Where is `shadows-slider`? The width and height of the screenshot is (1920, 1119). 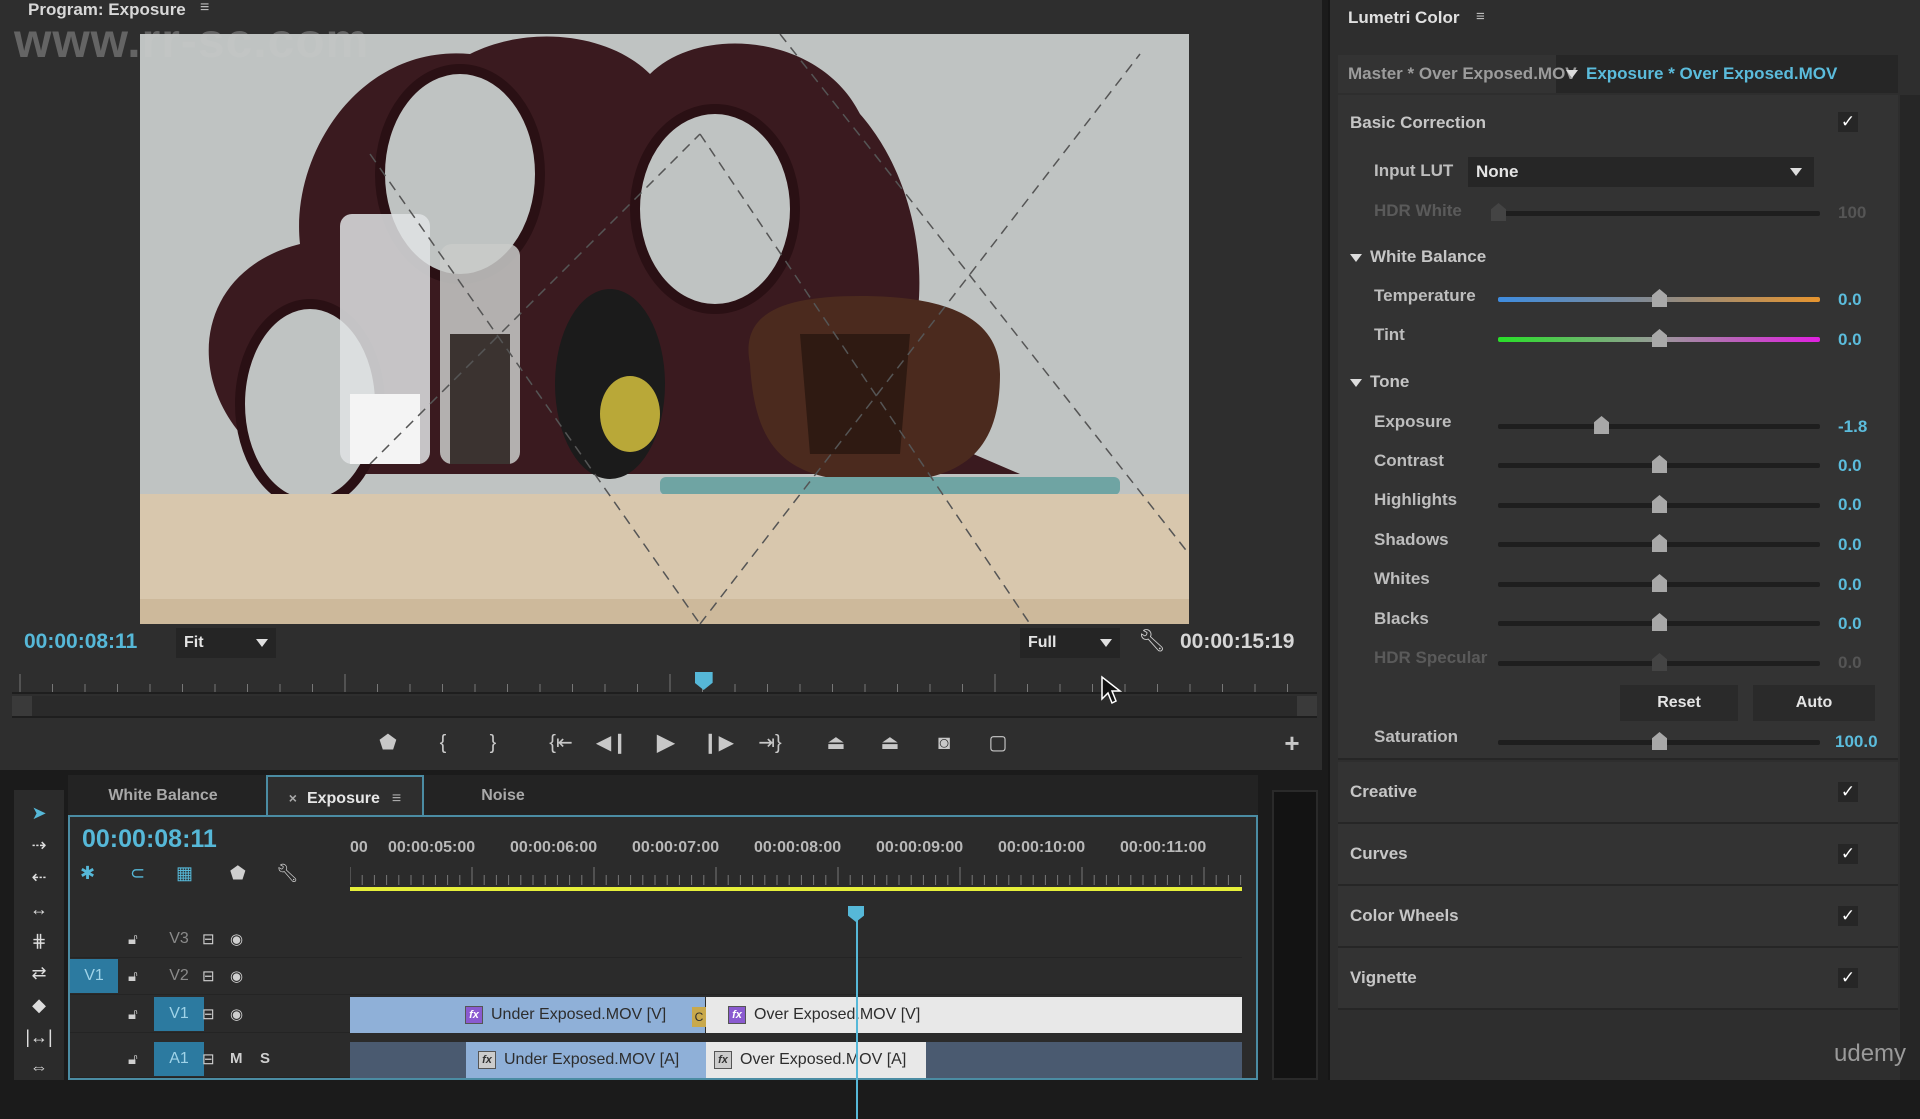 shadows-slider is located at coordinates (1659, 543).